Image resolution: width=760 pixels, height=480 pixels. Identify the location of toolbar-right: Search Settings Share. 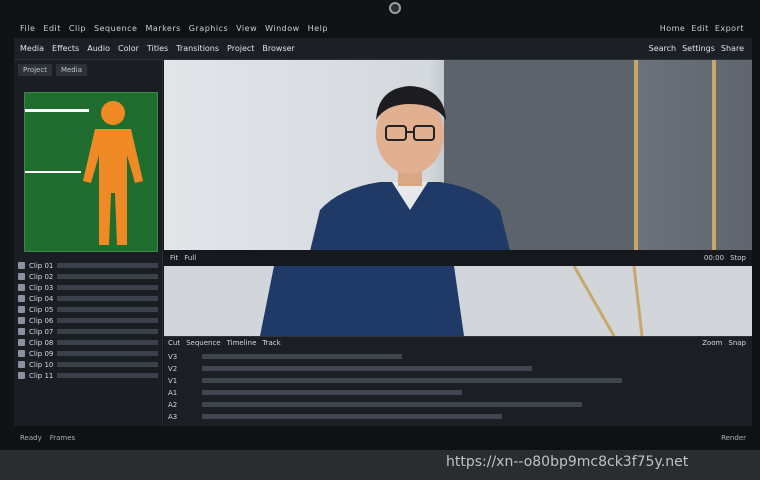
(700, 48).